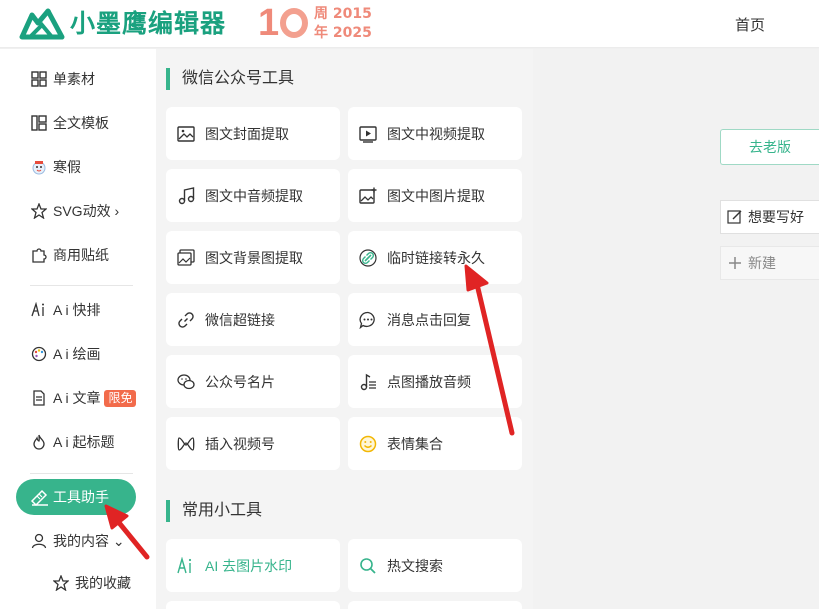  Describe the element at coordinates (409, 24) in the screenshot. I see `top-header: 小墨鹰编辑器 1 周 2015 年 2025 首页` at that location.